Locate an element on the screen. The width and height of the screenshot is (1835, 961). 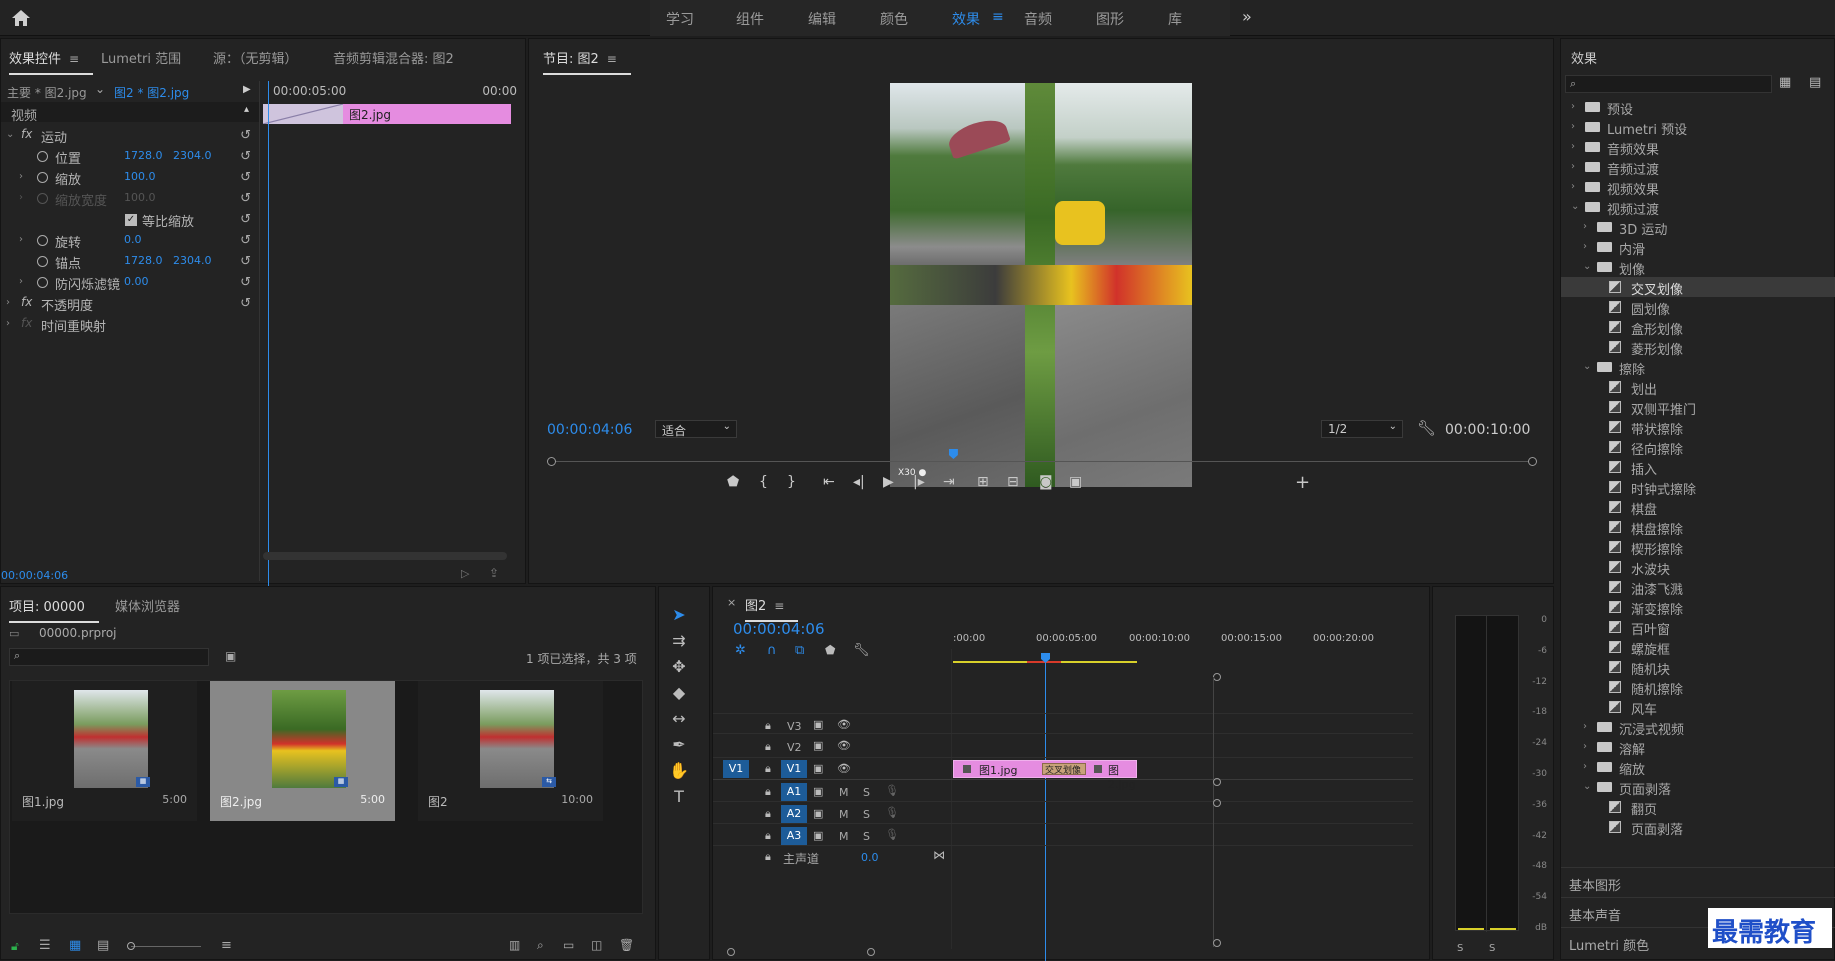
effect-item: 双侧平推门 is located at coordinates (1698, 407).